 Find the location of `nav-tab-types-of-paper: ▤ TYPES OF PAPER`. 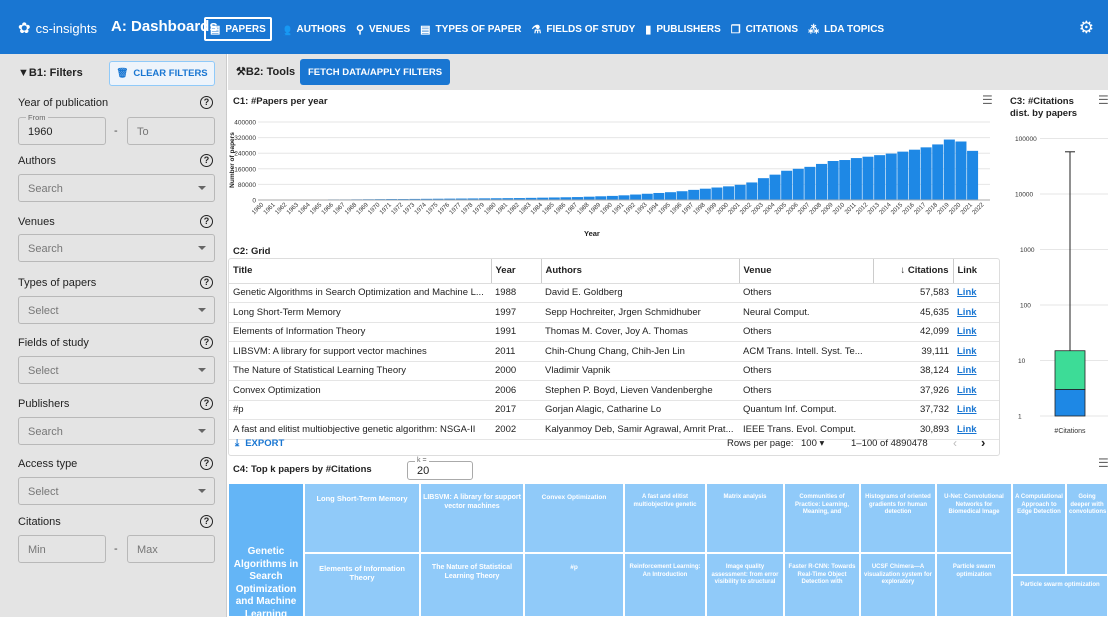

nav-tab-types-of-paper: ▤ TYPES OF PAPER is located at coordinates (470, 29).